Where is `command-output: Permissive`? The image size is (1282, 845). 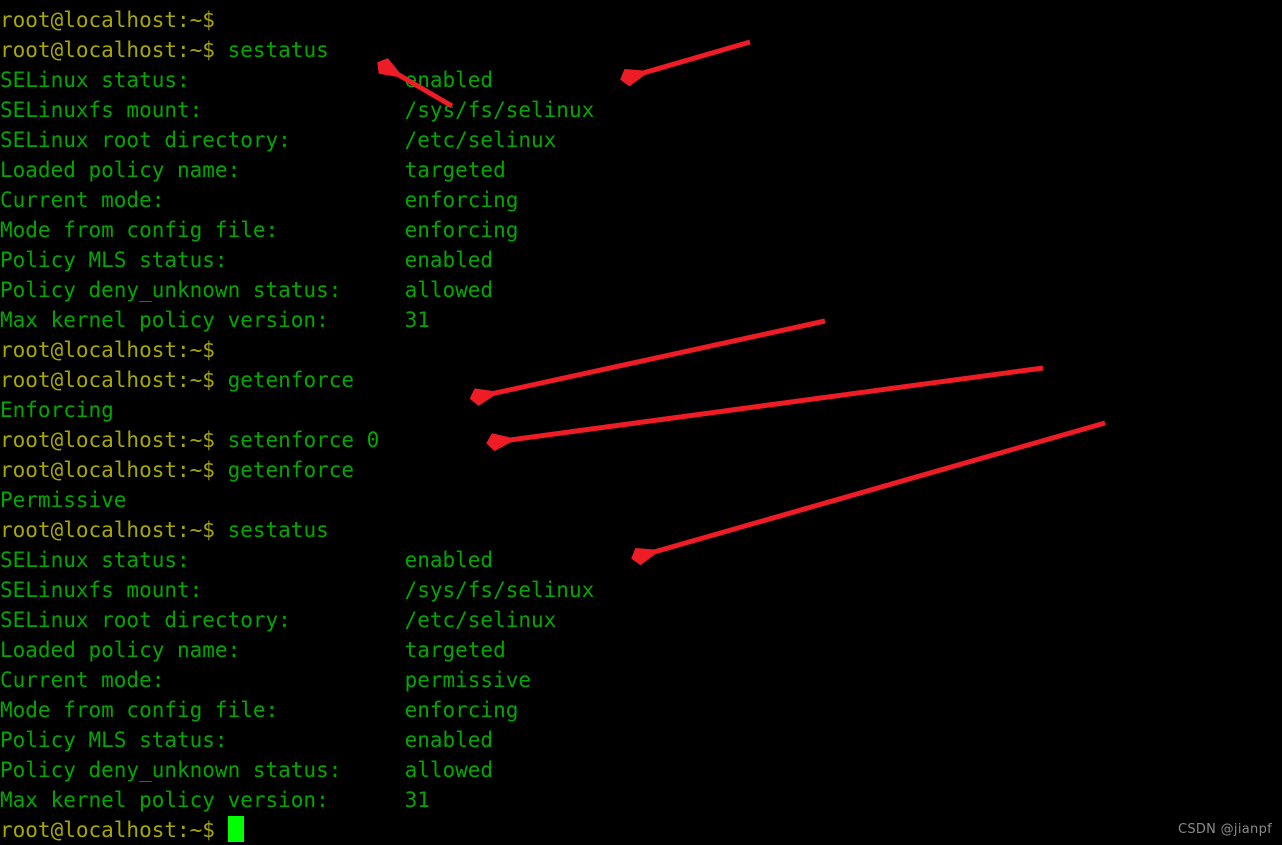 command-output: Permissive is located at coordinates (63, 500).